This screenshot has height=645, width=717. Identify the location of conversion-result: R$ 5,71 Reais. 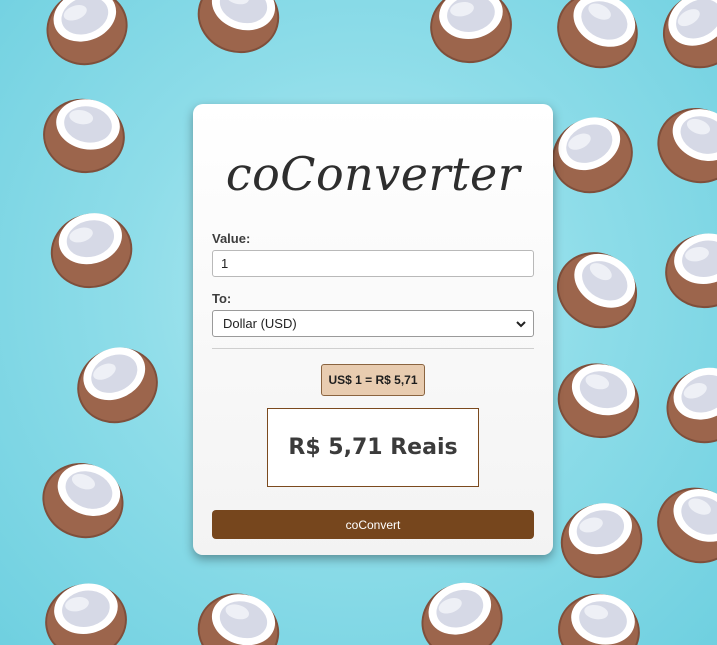
(373, 447).